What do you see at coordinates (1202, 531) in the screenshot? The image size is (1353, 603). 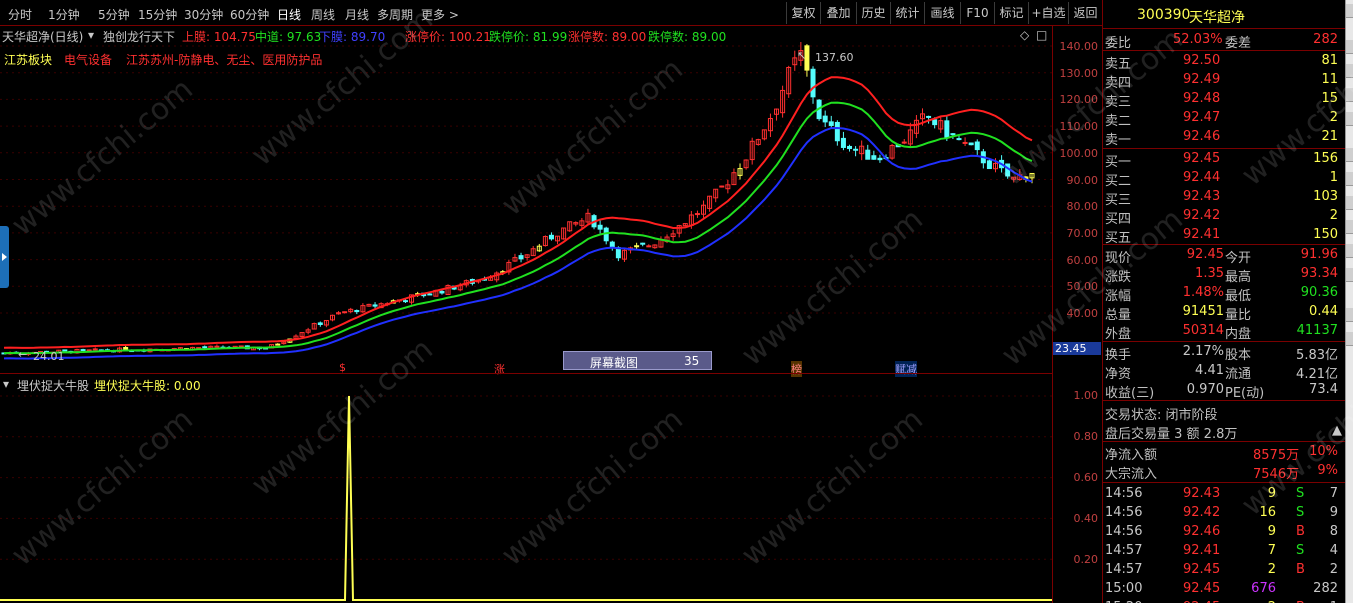 I see `tick-price: 92.46` at bounding box center [1202, 531].